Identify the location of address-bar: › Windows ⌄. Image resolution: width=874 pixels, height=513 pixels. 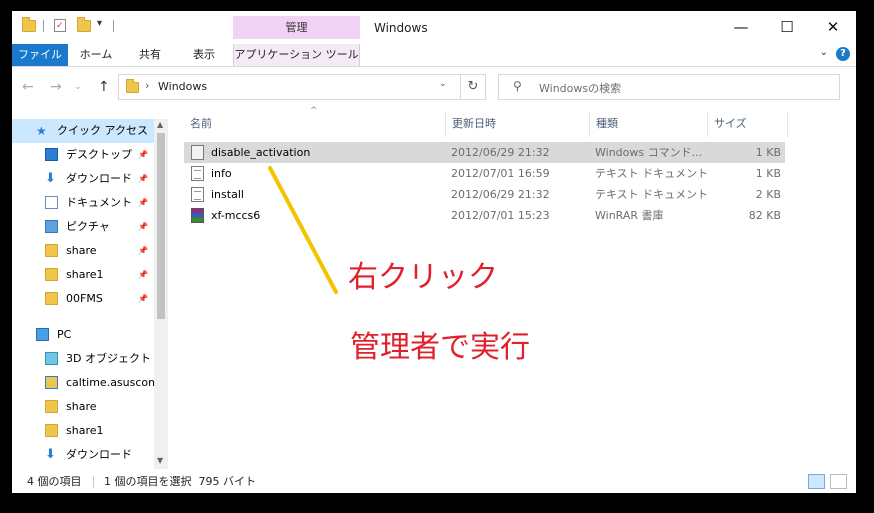
(302, 87).